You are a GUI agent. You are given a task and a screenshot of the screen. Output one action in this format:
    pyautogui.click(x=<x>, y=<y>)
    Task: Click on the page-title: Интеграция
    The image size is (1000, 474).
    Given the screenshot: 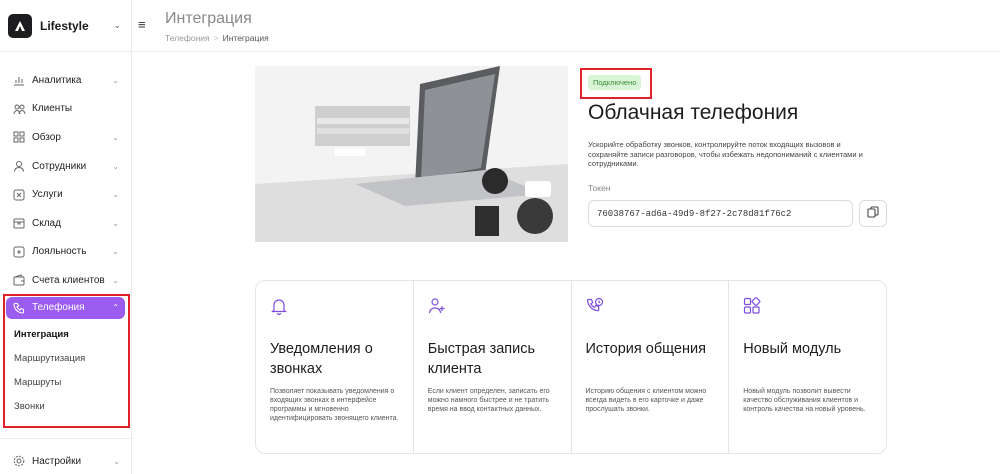 What is the action you would take?
    pyautogui.click(x=208, y=18)
    